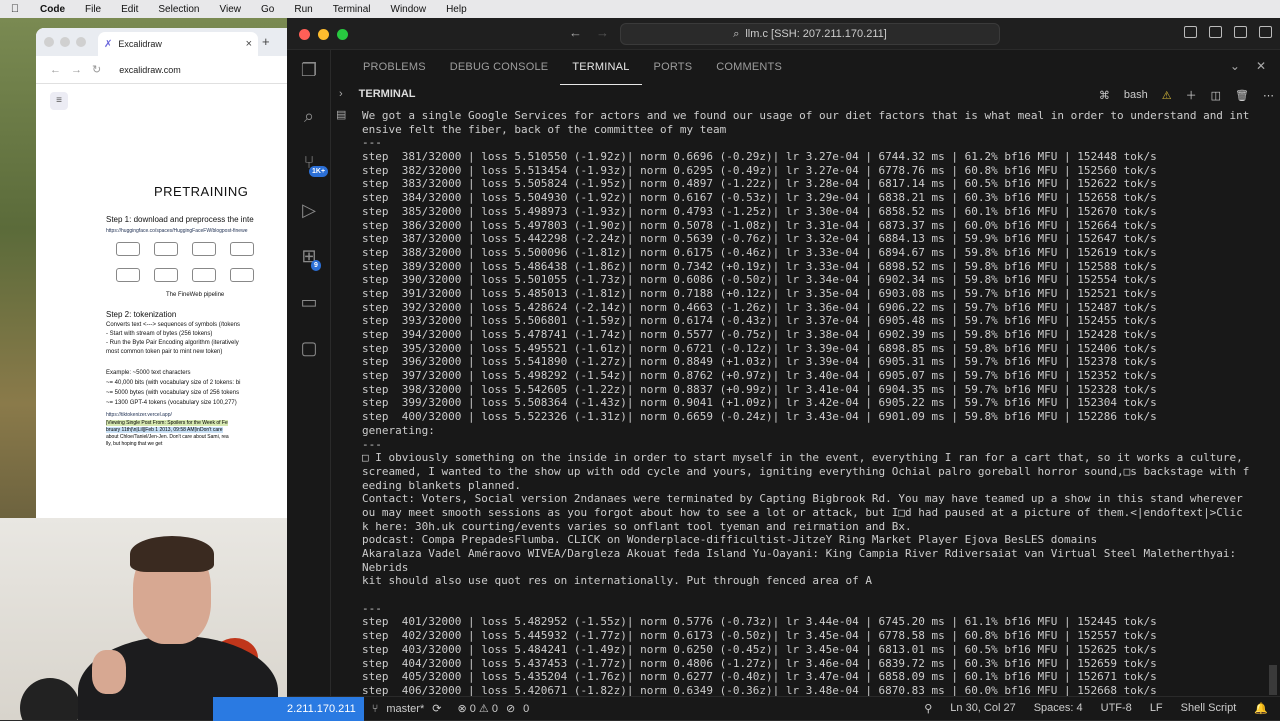 This screenshot has width=1280, height=721. What do you see at coordinates (93, 9) in the screenshot?
I see `menu-file: File` at bounding box center [93, 9].